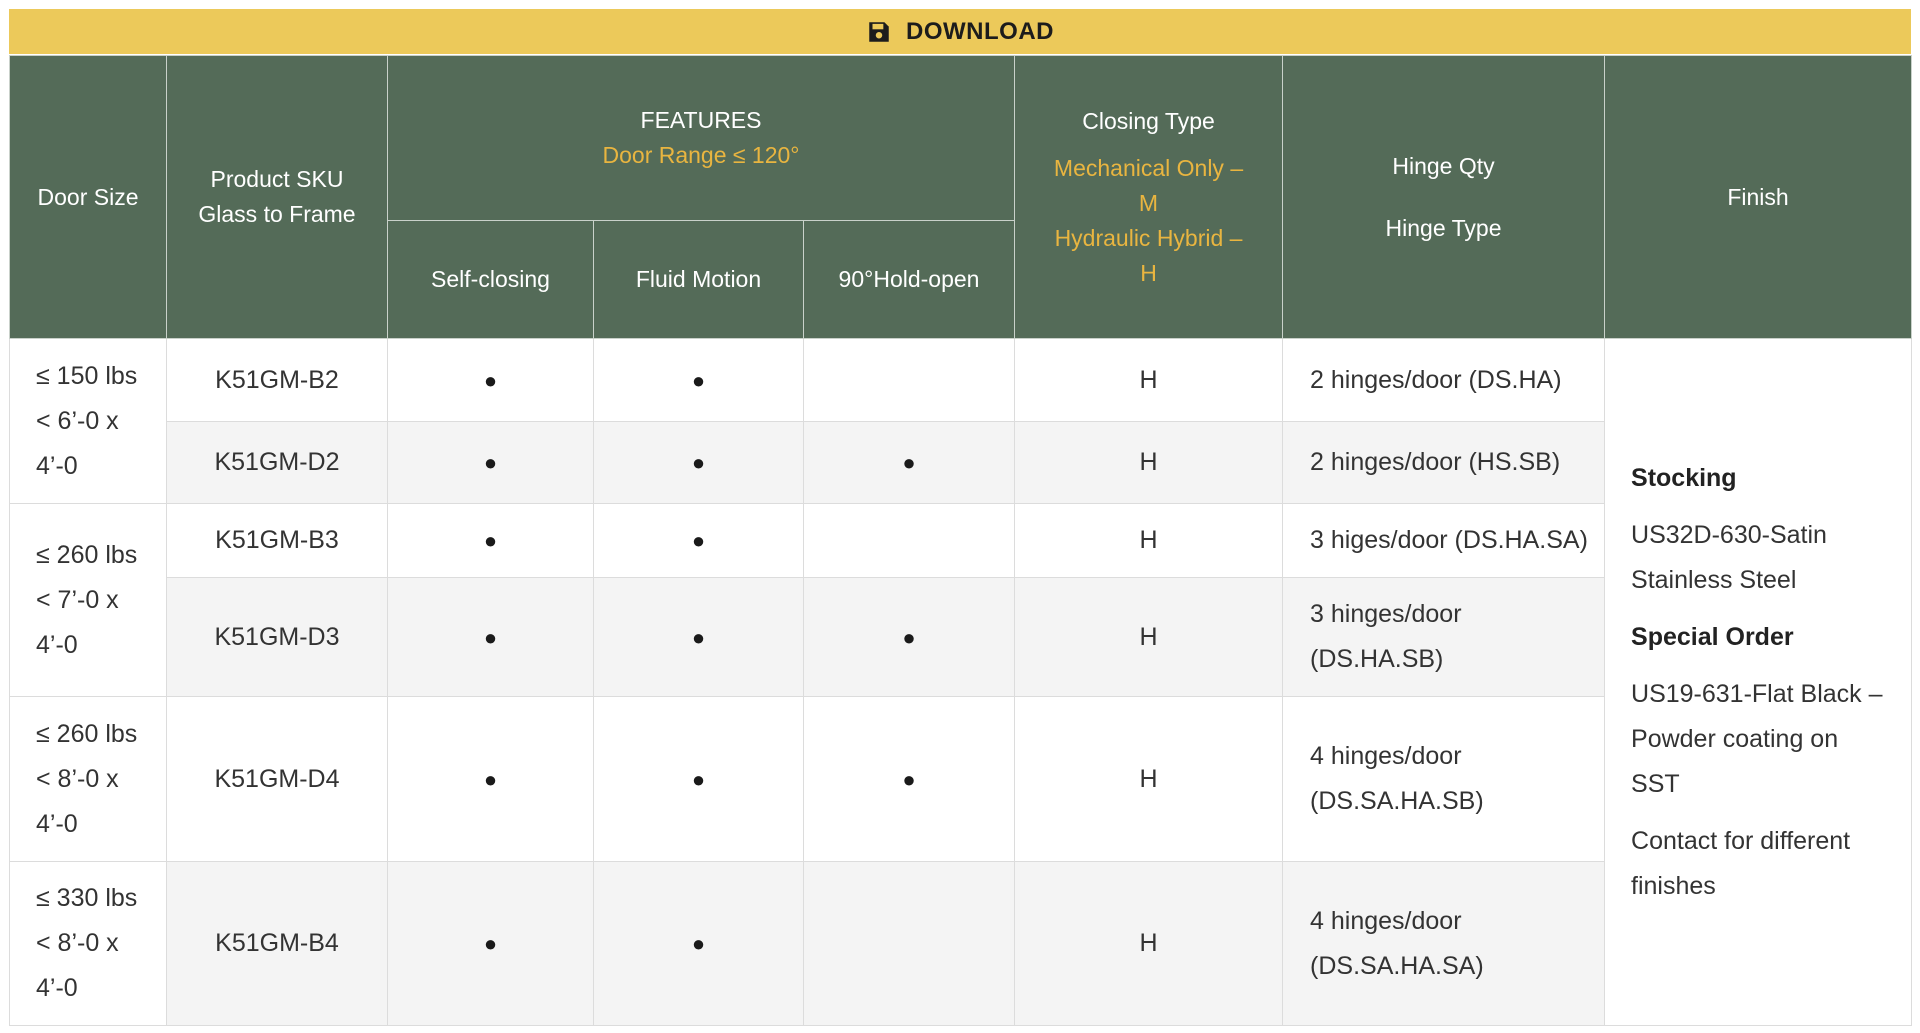 This screenshot has width=1920, height=1033. Describe the element at coordinates (277, 197) in the screenshot. I see `header-product-sku: Product SKU Glass to Frame` at that location.